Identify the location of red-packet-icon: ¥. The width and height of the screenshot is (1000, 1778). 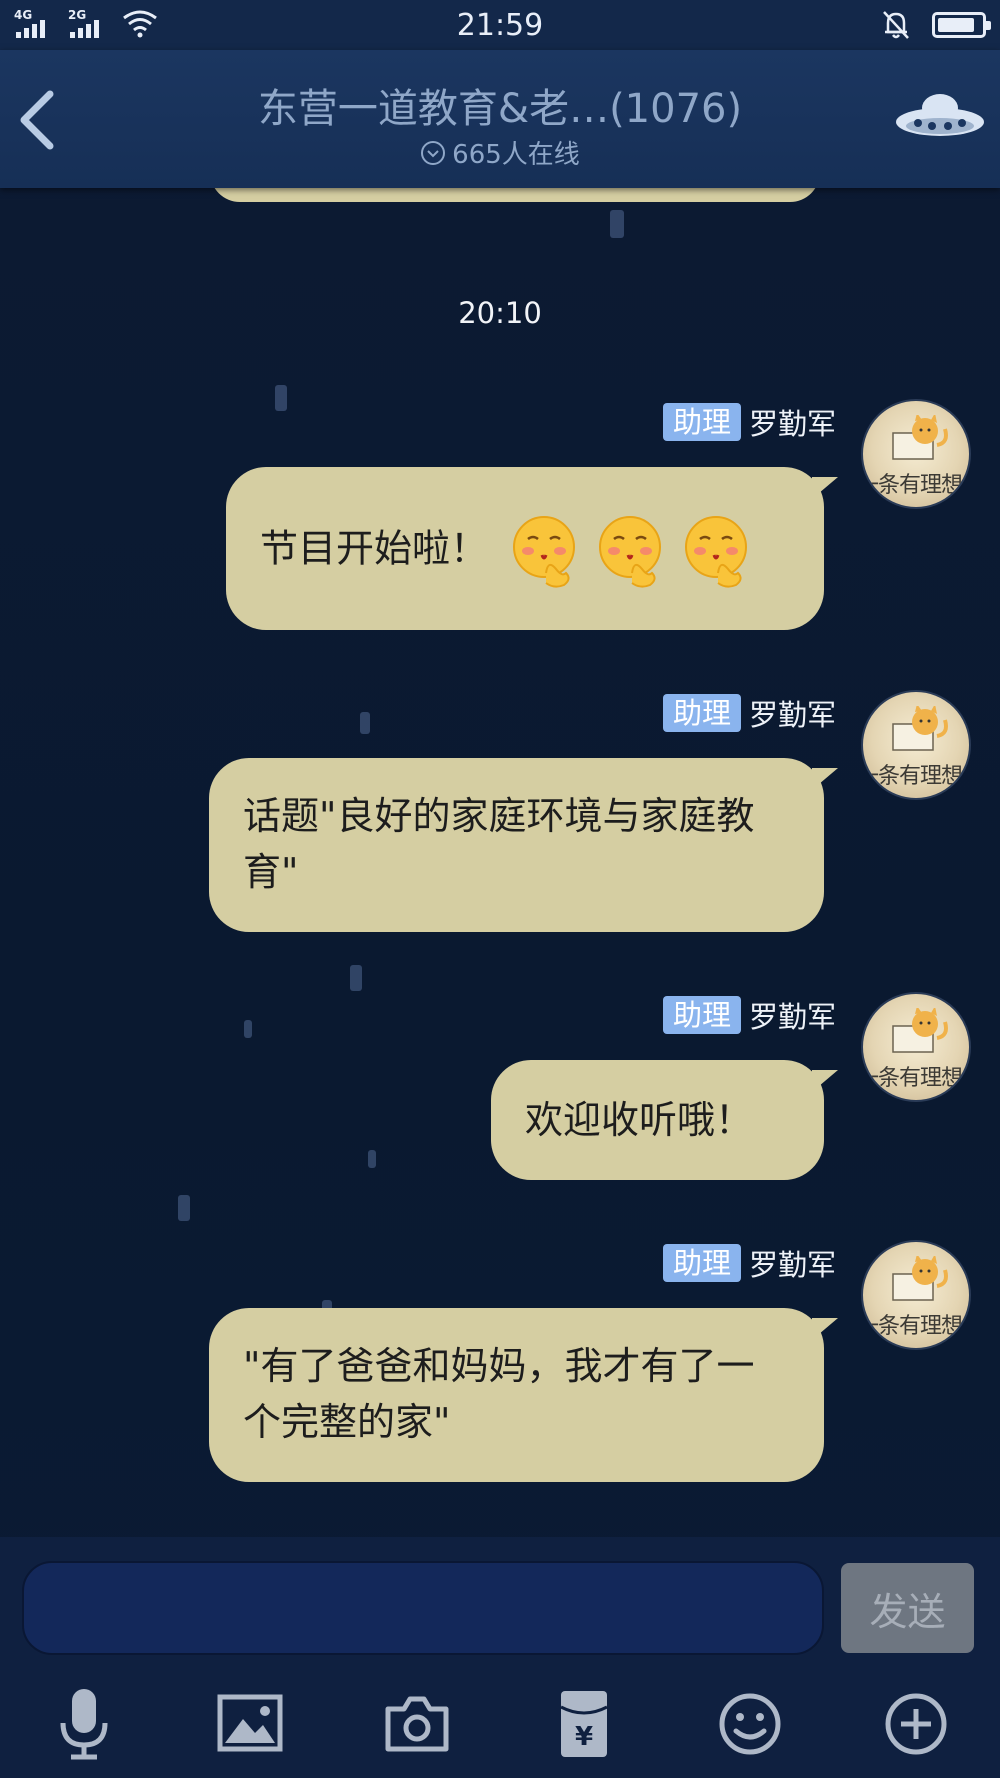
(584, 1724).